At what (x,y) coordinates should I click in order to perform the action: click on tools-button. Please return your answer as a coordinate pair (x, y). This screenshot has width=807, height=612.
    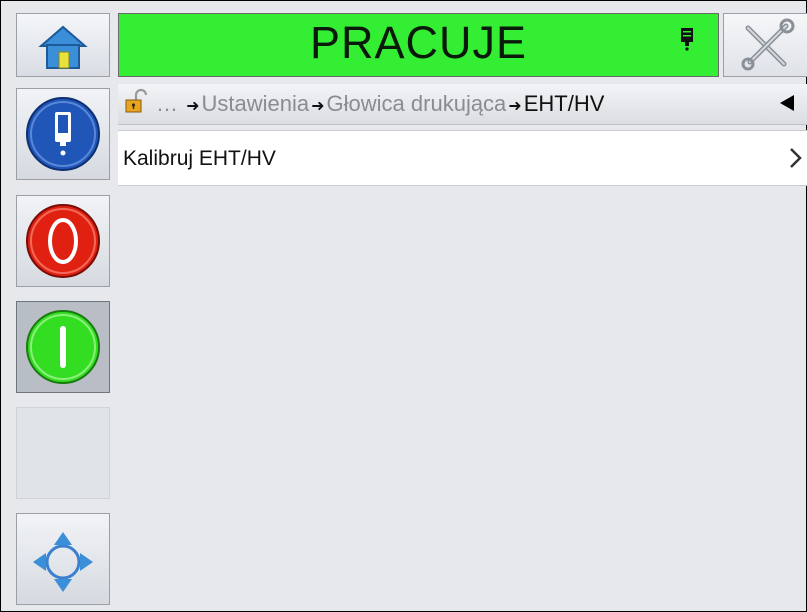
    Looking at the image, I should click on (765, 45).